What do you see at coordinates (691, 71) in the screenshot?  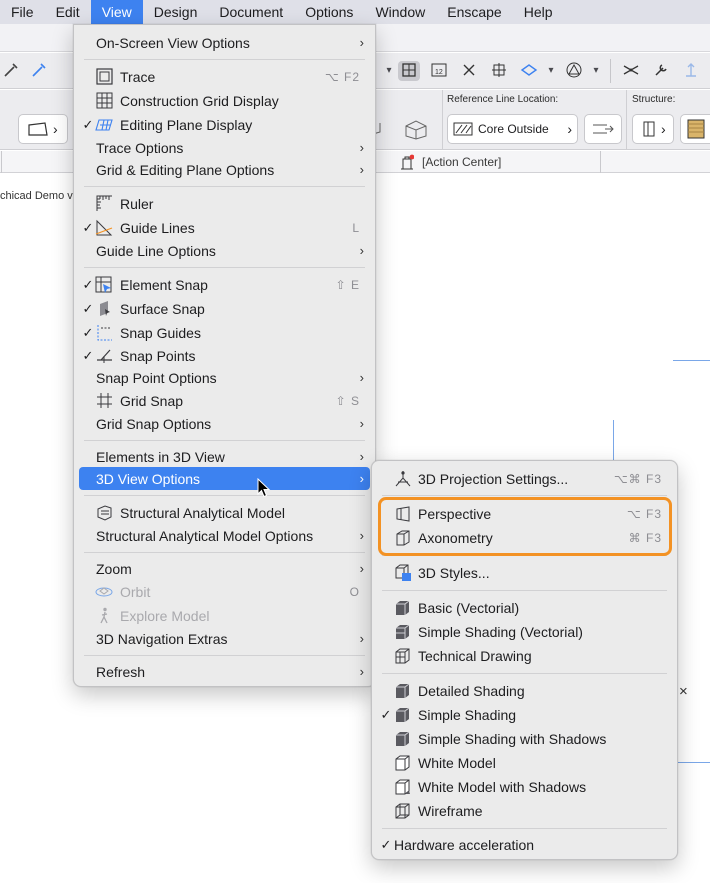 I see `elevation-icon` at bounding box center [691, 71].